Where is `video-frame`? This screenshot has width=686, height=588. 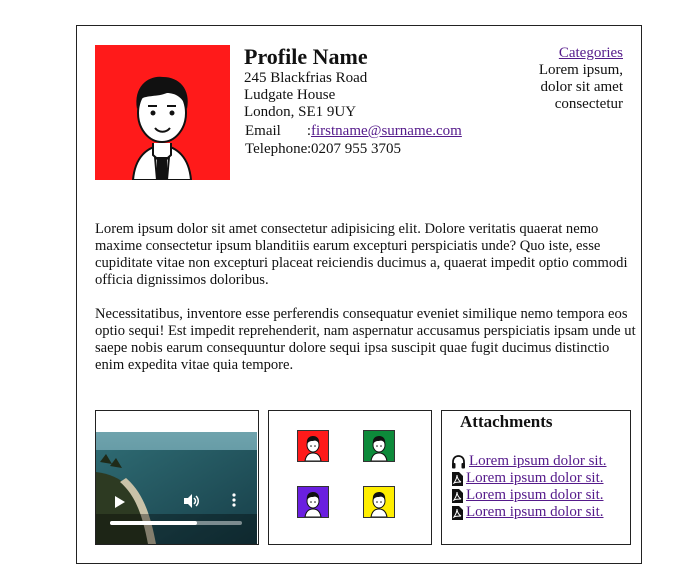 video-frame is located at coordinates (176, 488).